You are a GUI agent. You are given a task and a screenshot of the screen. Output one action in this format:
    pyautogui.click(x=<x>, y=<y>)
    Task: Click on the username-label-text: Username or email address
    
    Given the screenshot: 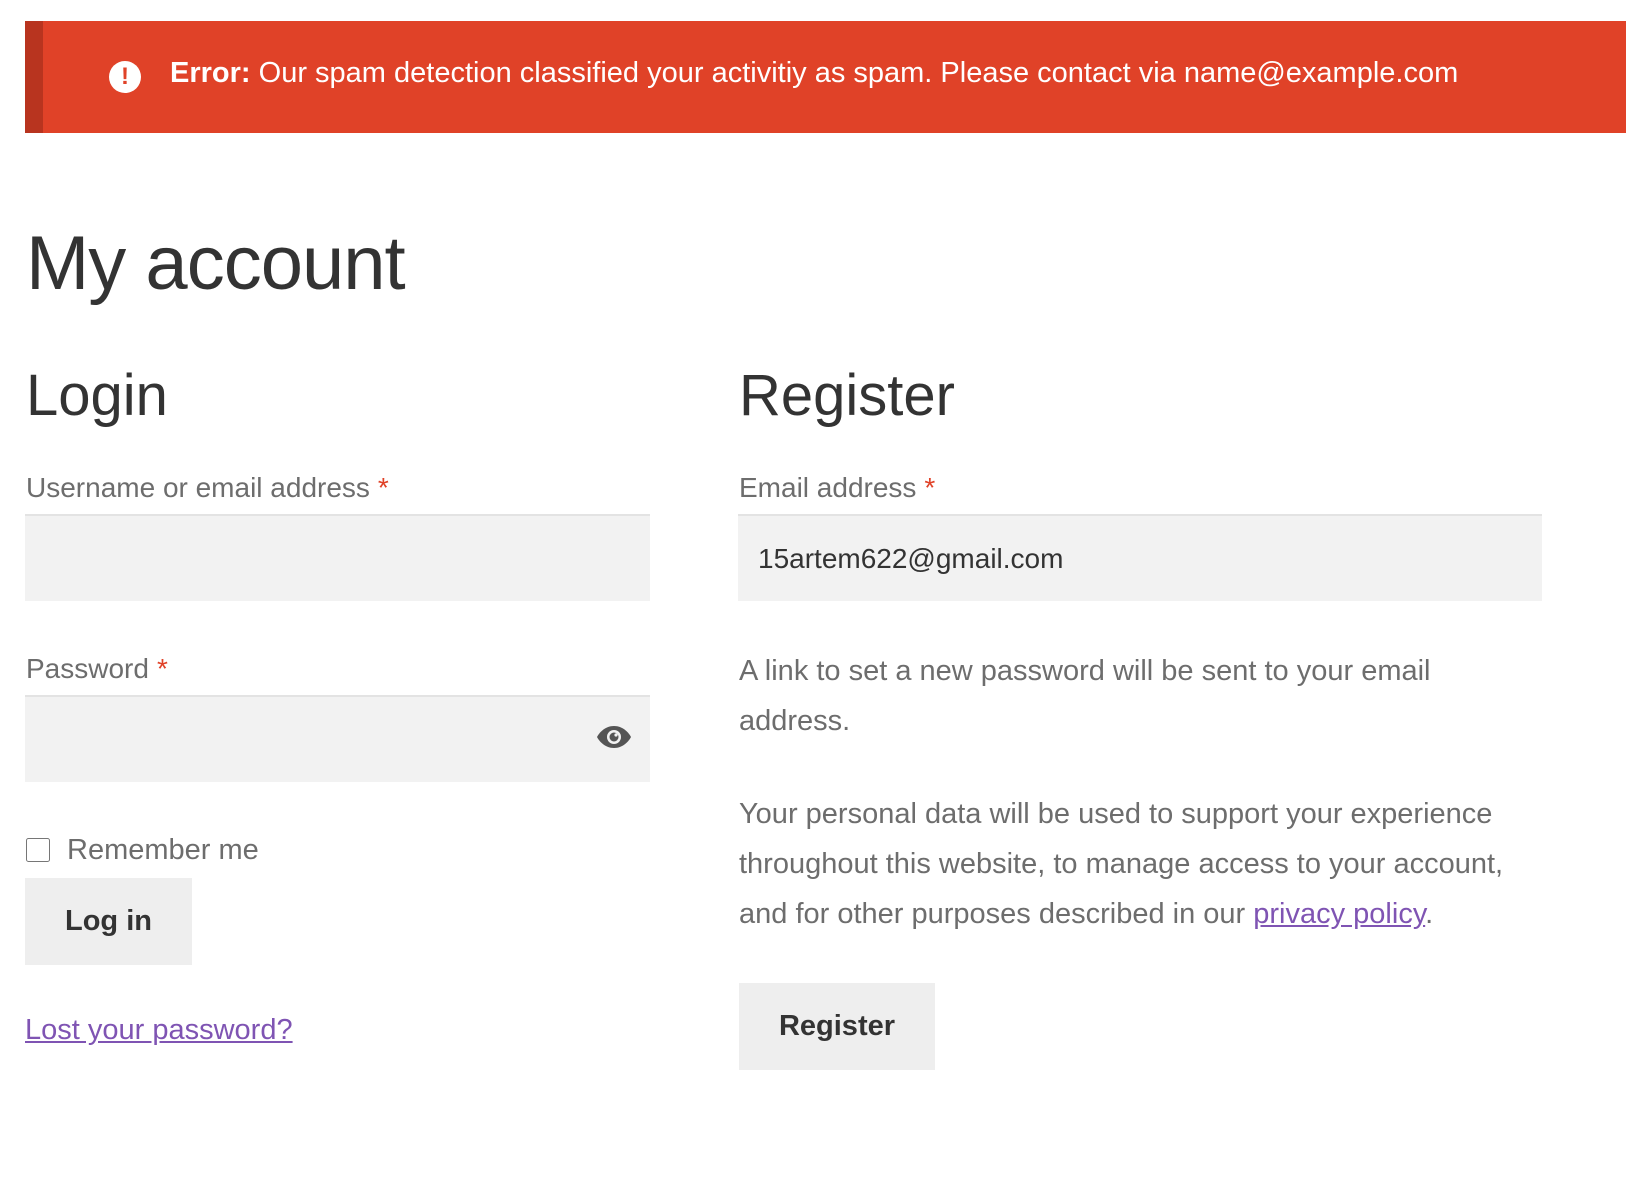 What is the action you would take?
    pyautogui.click(x=198, y=487)
    